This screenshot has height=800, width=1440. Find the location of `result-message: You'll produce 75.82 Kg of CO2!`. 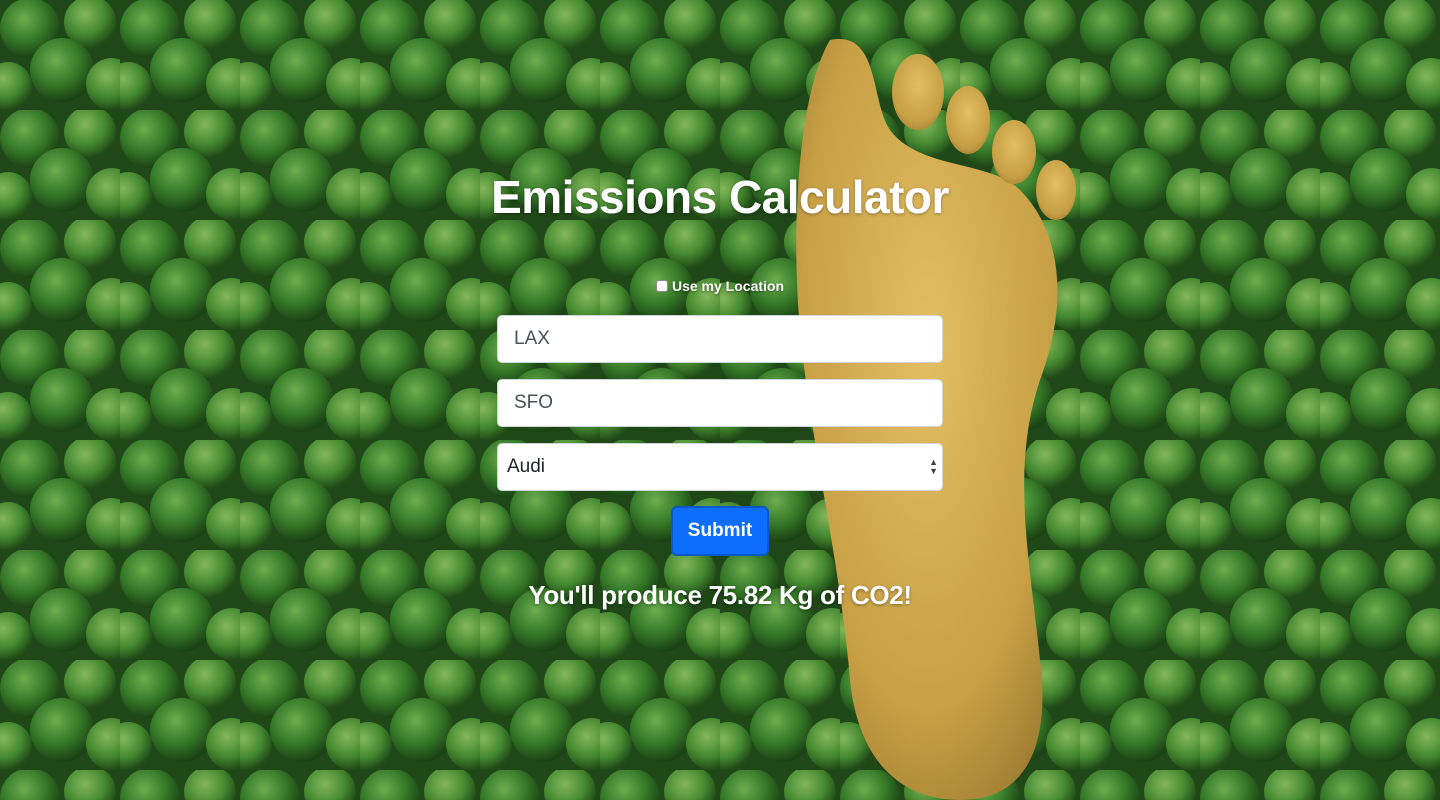

result-message: You'll produce 75.82 Kg of CO2! is located at coordinates (720, 595).